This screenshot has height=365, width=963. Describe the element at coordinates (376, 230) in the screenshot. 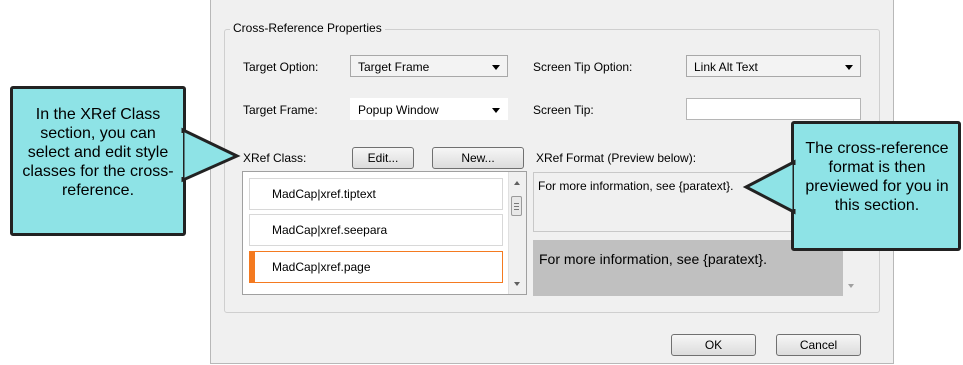

I see `list-item: MadCap|xref.seepara` at that location.